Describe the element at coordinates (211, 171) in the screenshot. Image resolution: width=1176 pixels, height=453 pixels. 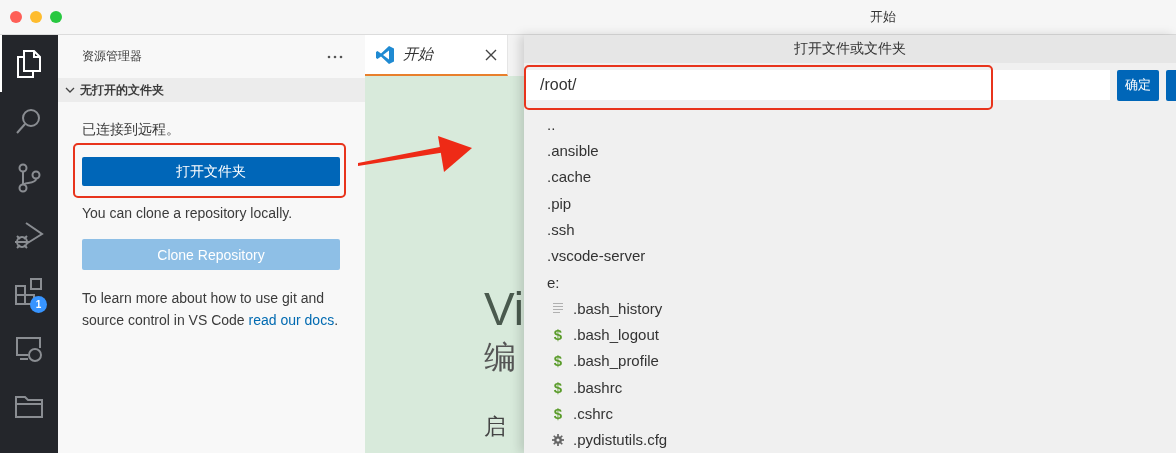
I see `open-folder-button: 打开文件夹` at that location.